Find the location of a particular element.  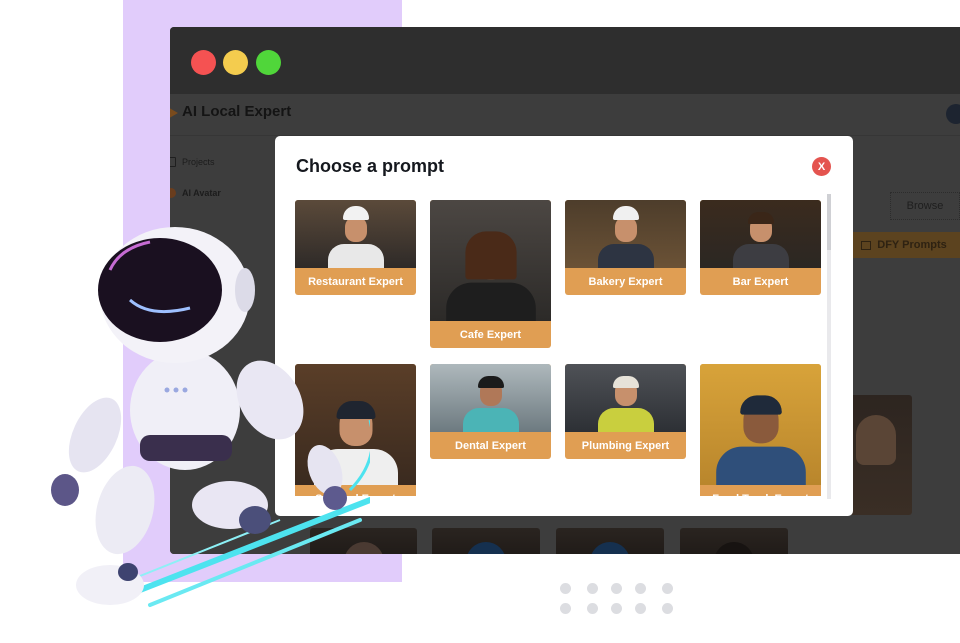

sidebar-item-label: AI Avatar is located at coordinates (201, 193).